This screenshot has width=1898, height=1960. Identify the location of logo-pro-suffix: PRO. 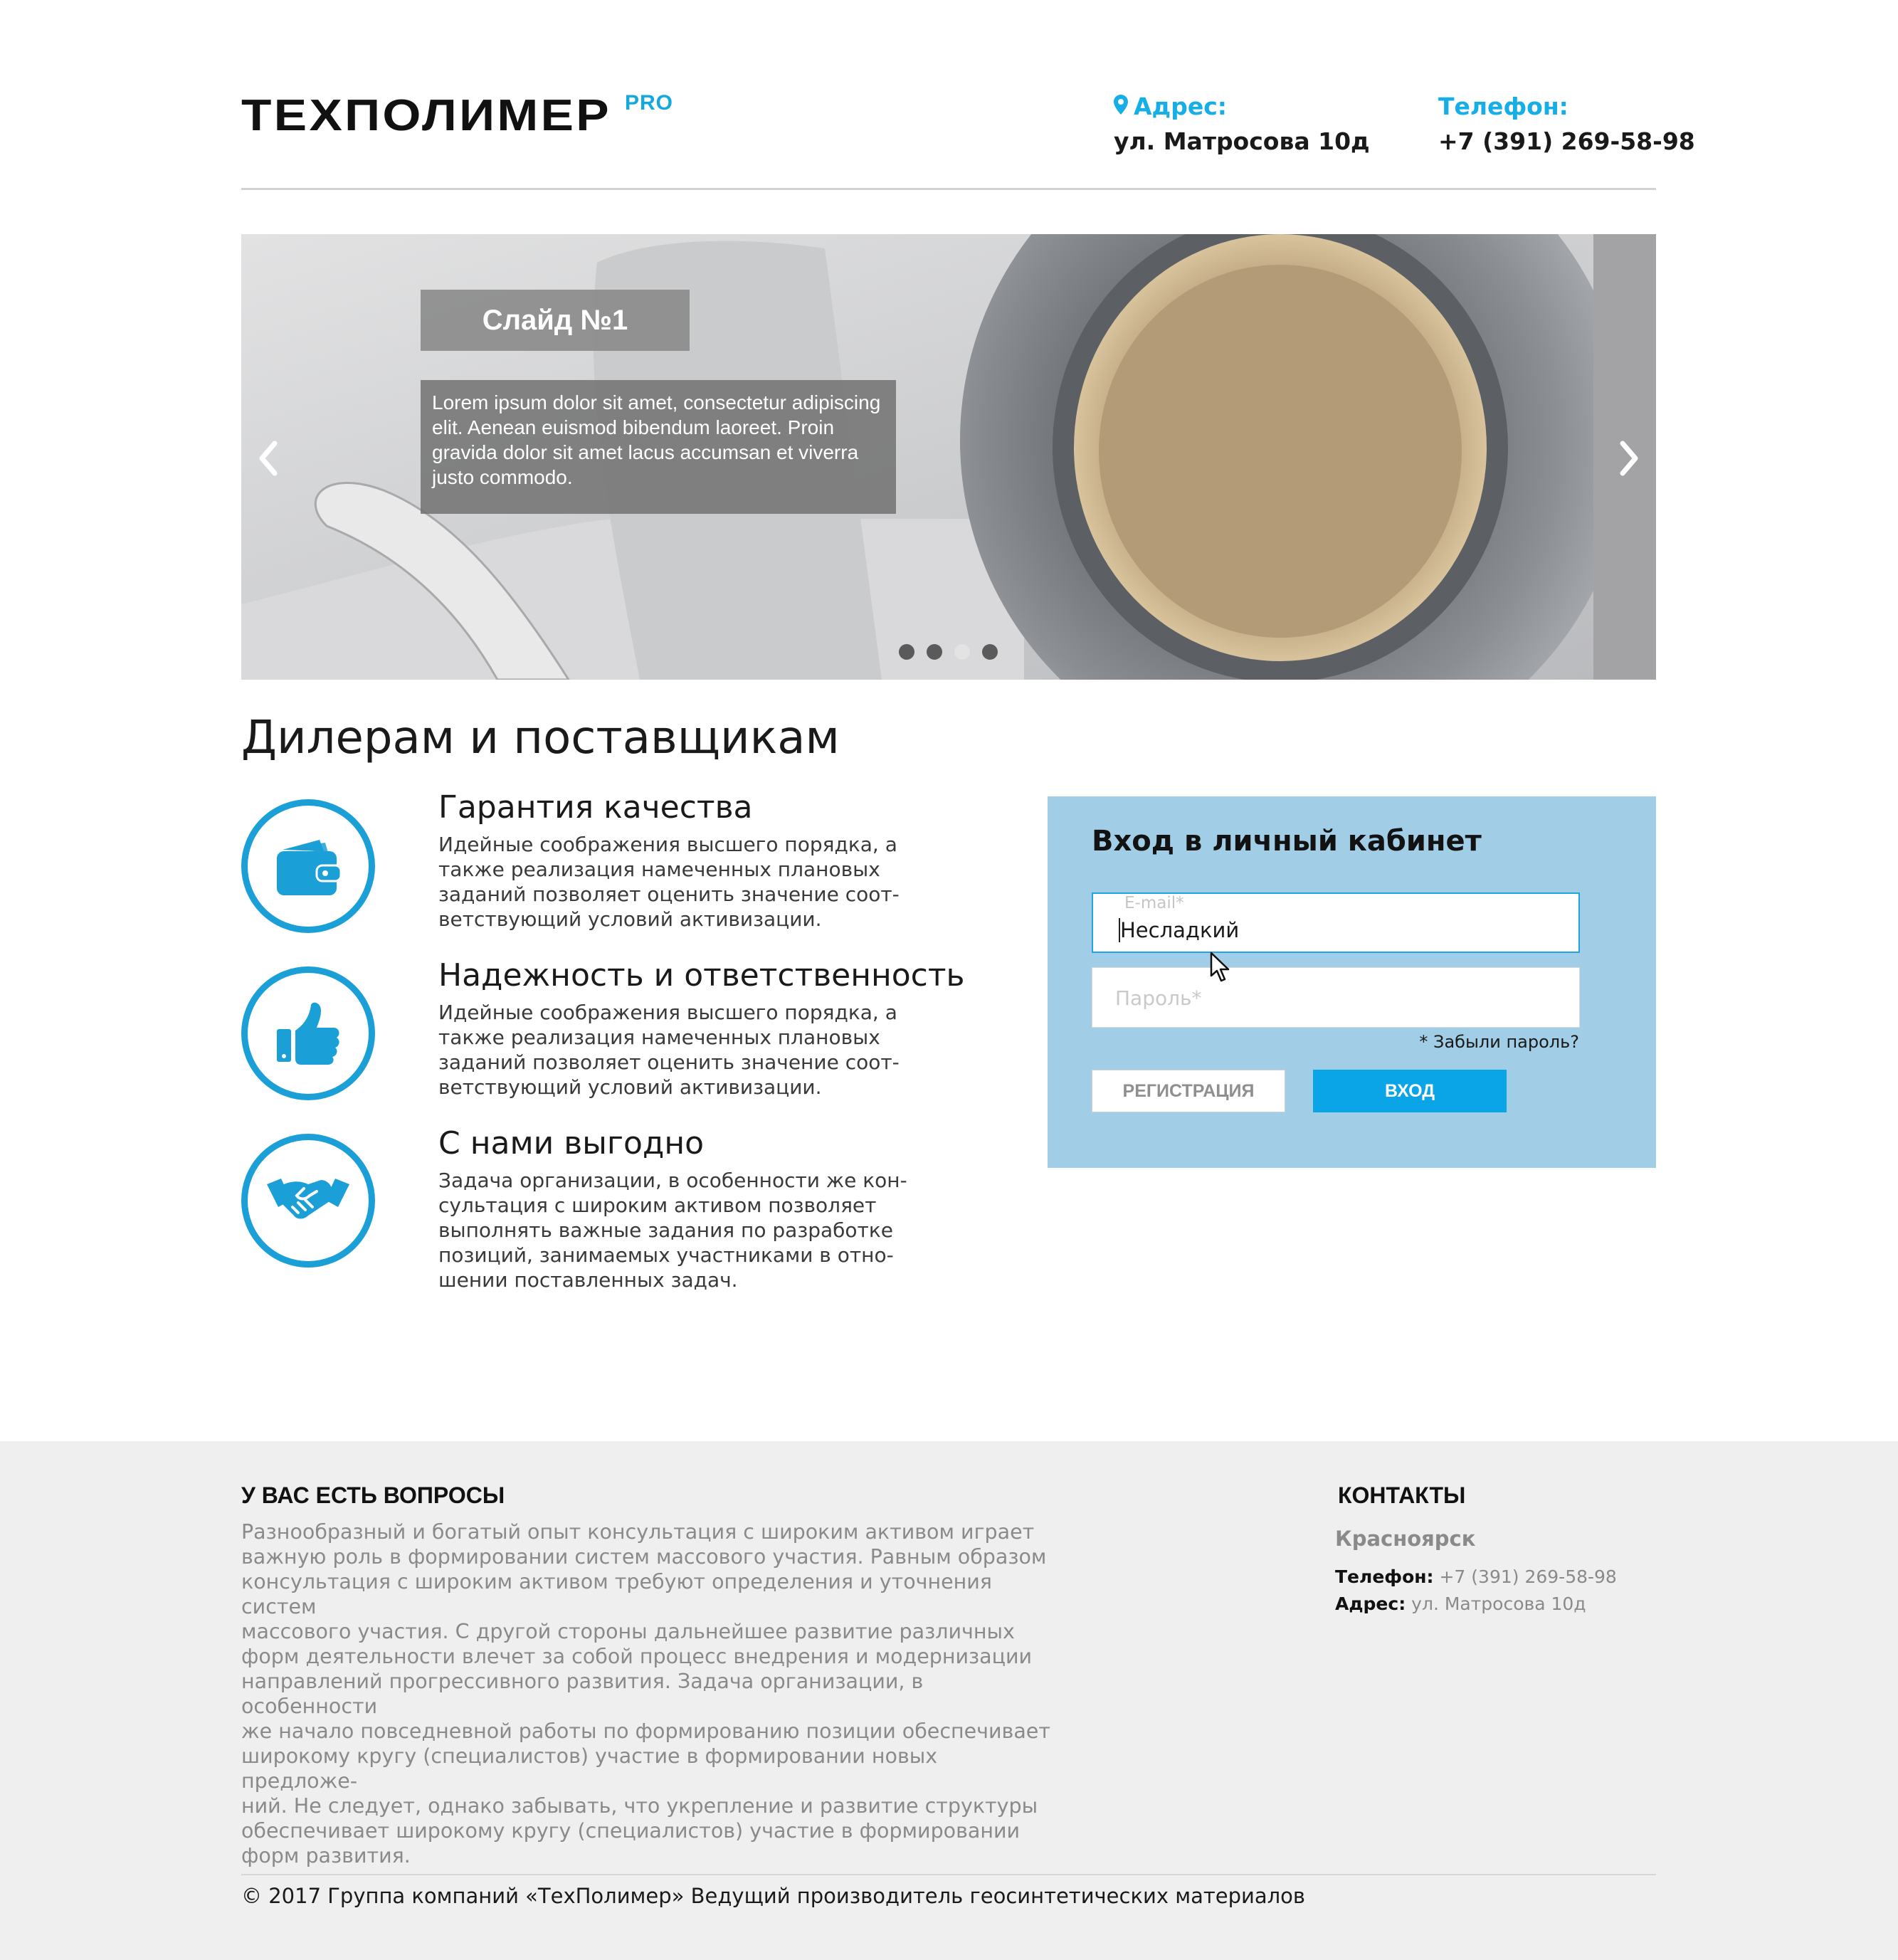
(649, 103).